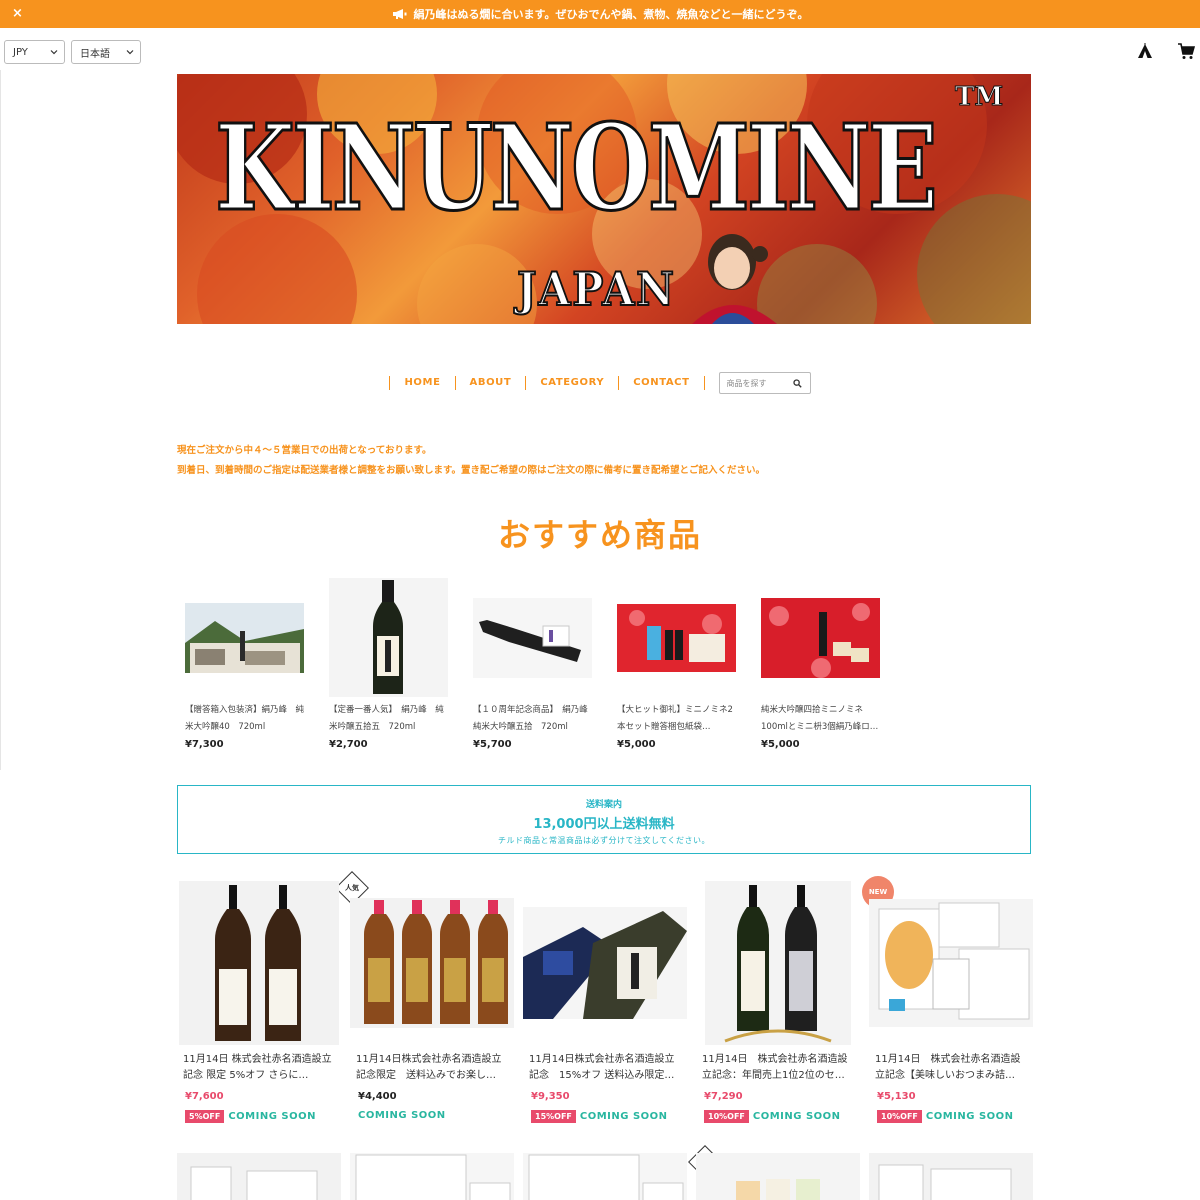 The width and height of the screenshot is (1200, 1200). What do you see at coordinates (490, 383) in the screenshot?
I see `nav-about: ABOUT` at bounding box center [490, 383].